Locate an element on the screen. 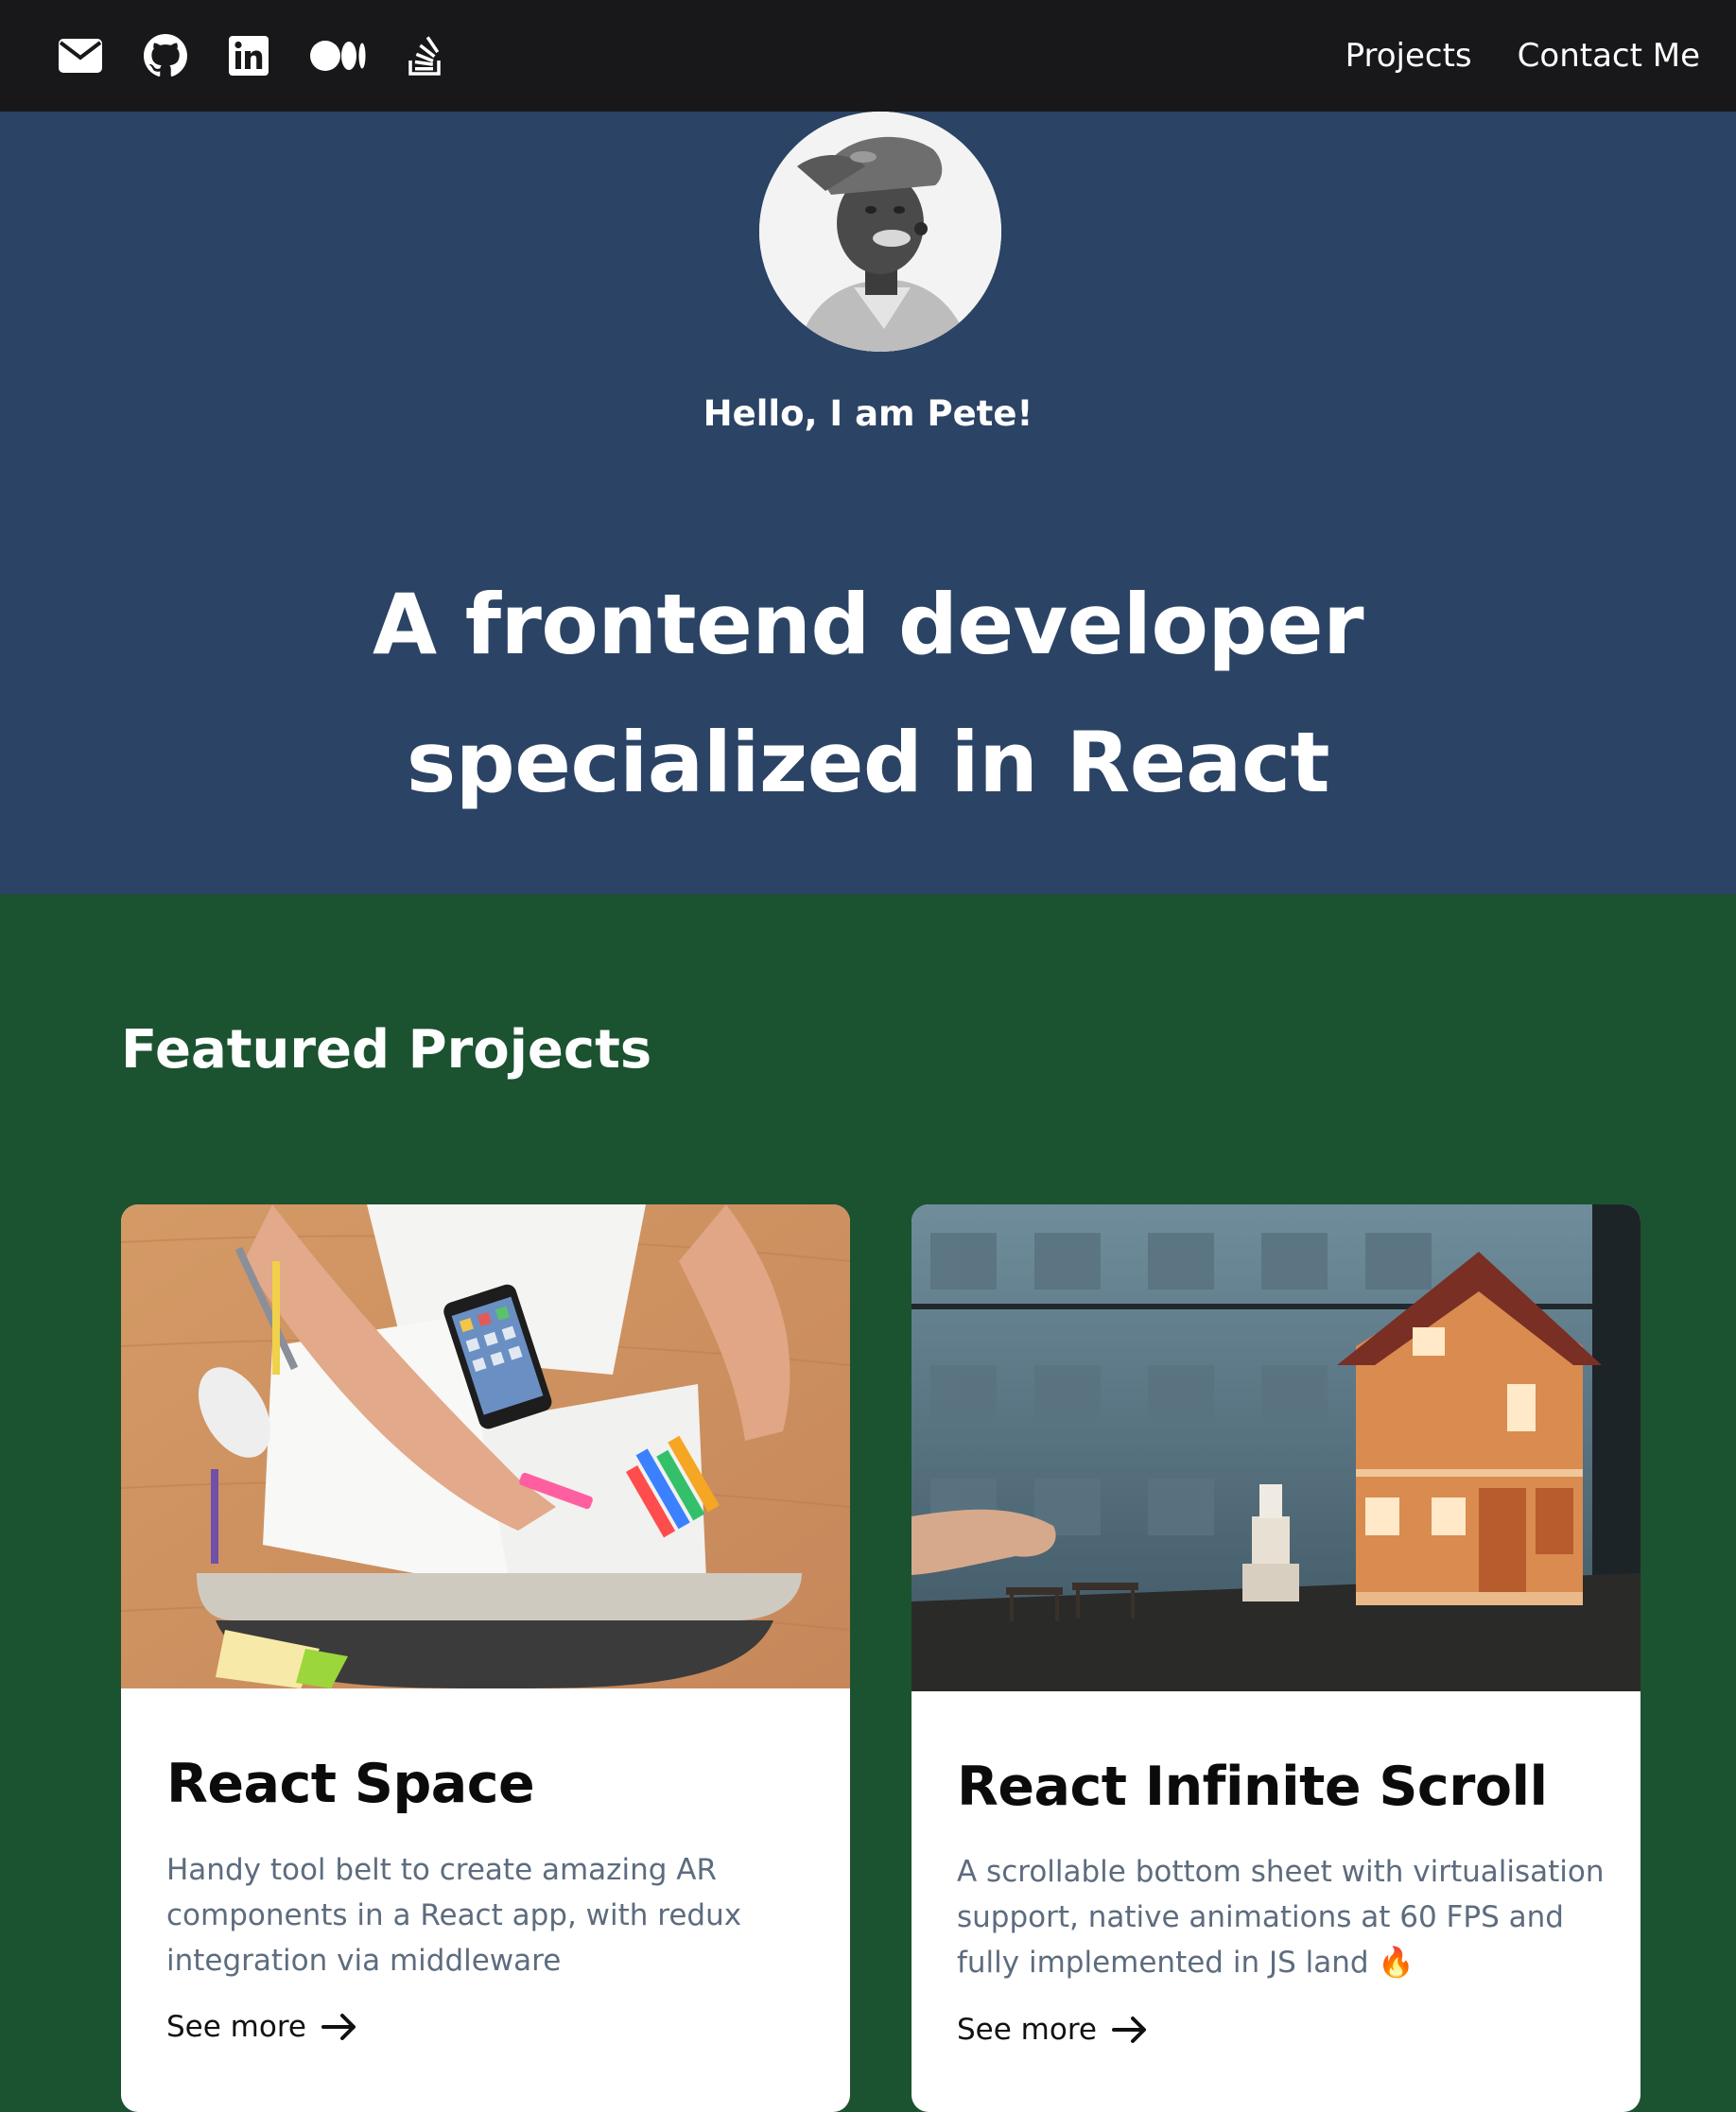 Image resolution: width=1736 pixels, height=2112 pixels. avatar is located at coordinates (880, 232).